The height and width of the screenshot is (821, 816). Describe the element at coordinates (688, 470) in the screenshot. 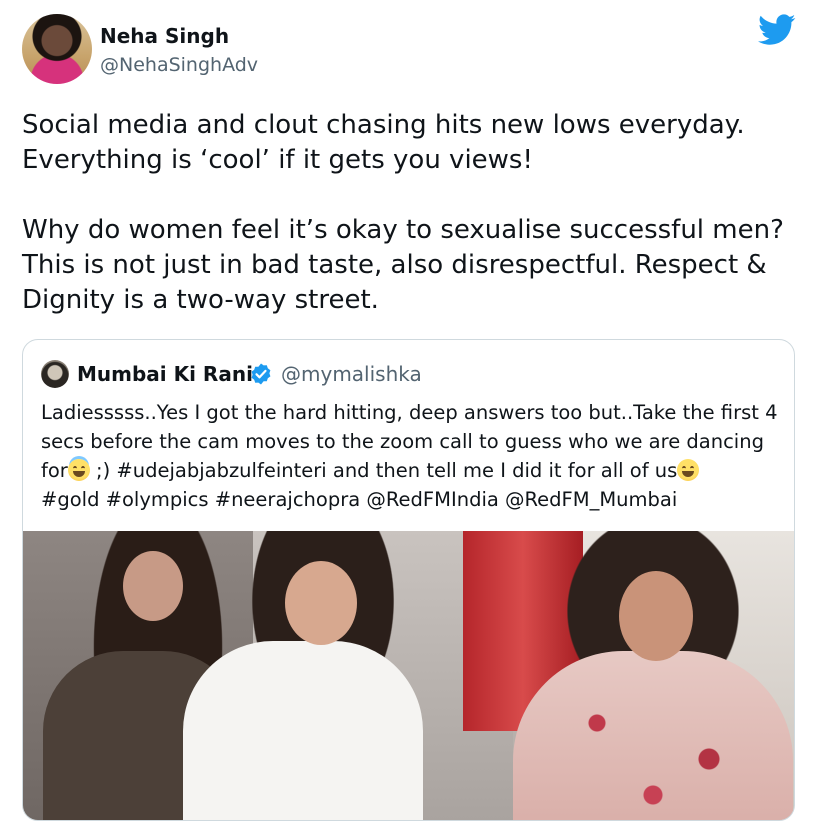

I see `grinning-squinting-face-icon` at that location.